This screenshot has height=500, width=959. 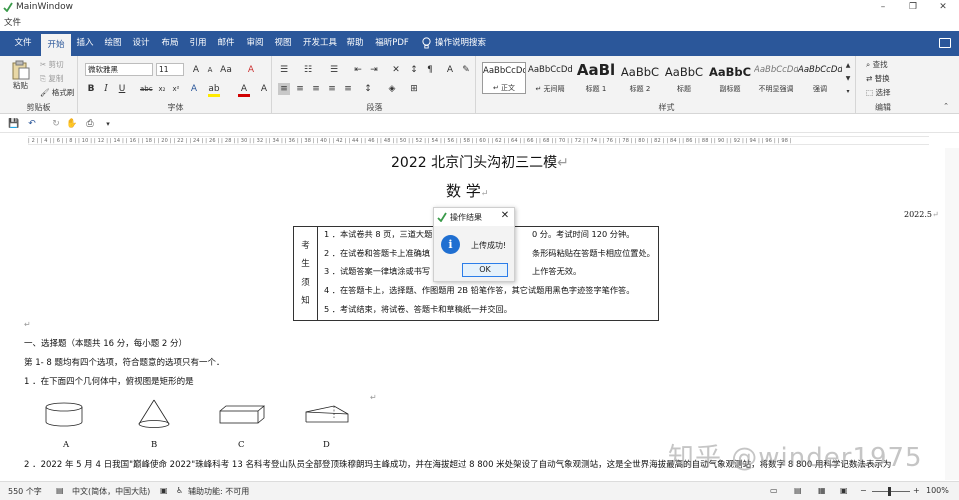 I want to click on multilevel-list-icon: ☰, so click(x=334, y=70).